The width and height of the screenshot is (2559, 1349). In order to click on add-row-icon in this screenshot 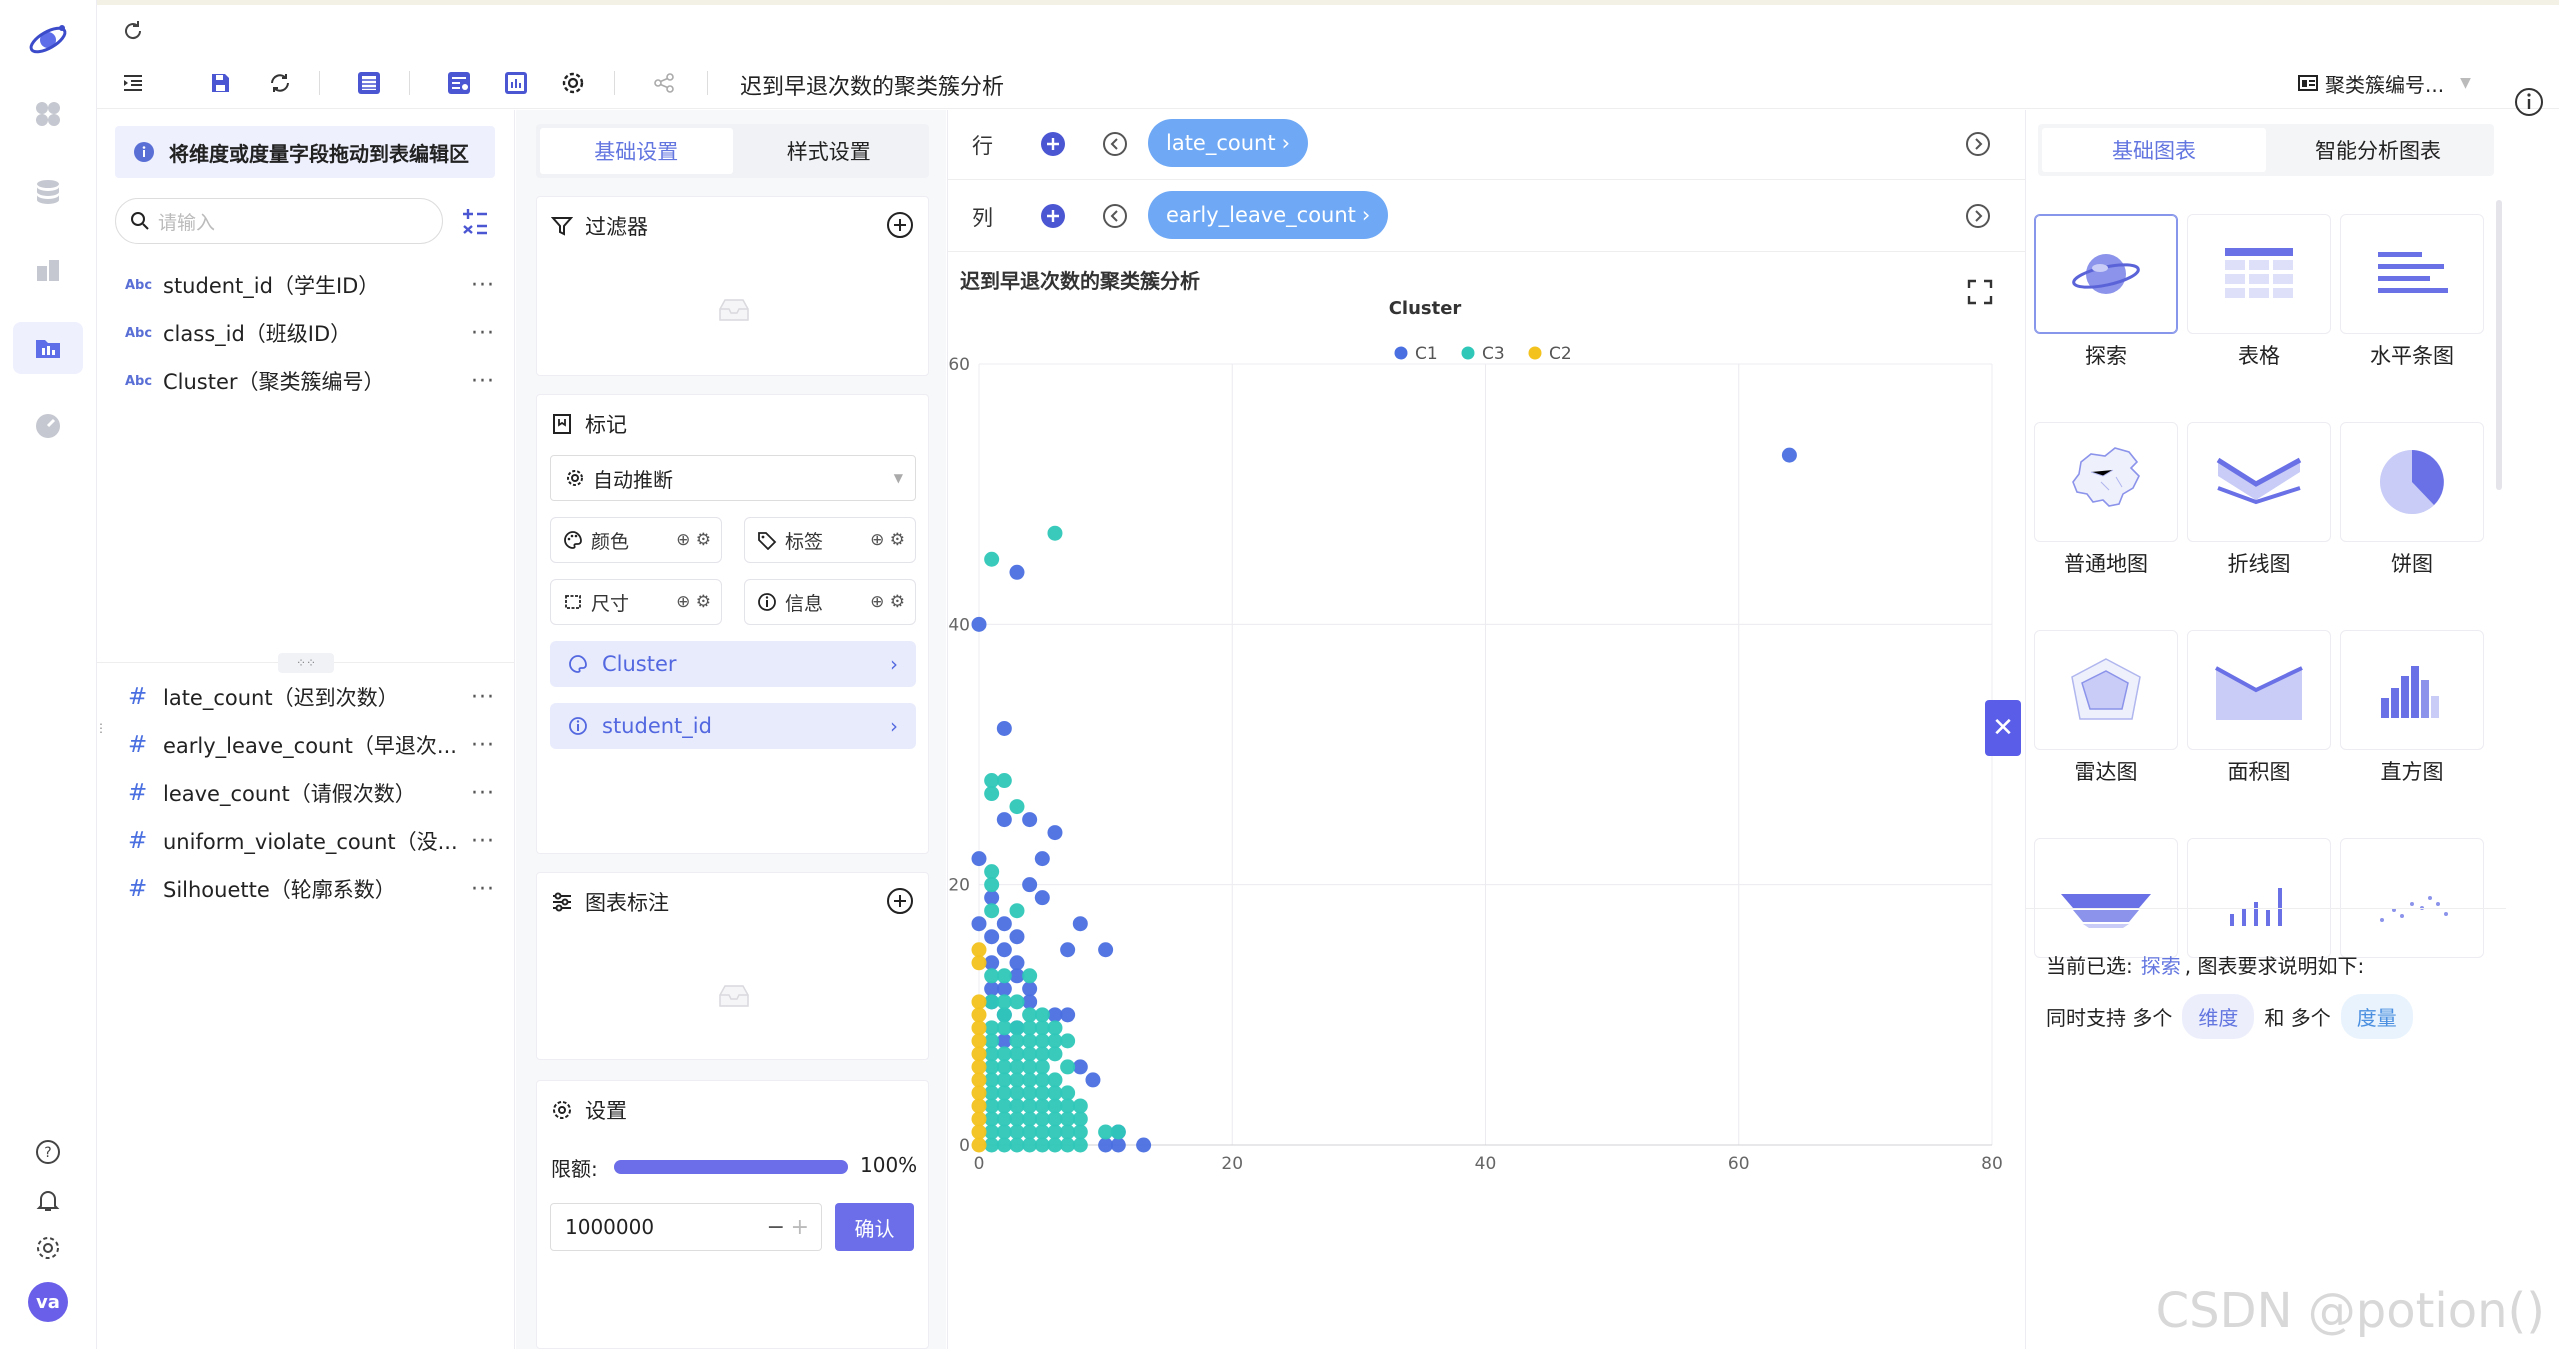, I will do `click(1053, 144)`.